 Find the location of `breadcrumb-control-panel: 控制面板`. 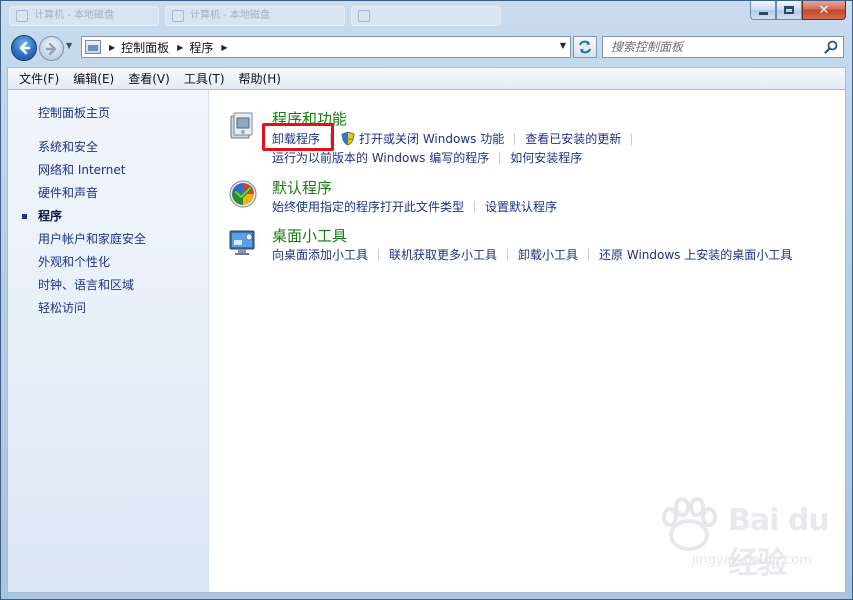

breadcrumb-control-panel: 控制面板 is located at coordinates (145, 47).